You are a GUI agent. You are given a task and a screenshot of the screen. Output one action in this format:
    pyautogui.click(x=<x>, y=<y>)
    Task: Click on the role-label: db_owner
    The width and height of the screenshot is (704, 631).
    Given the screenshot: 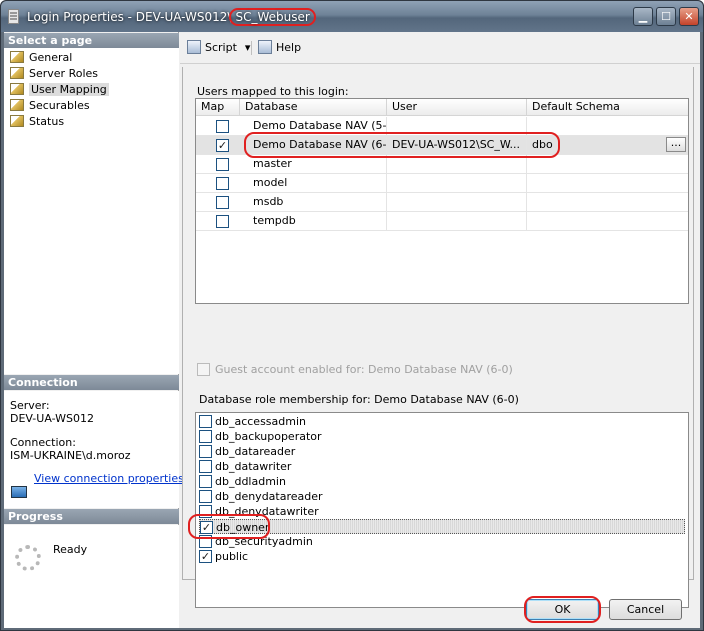 What is the action you would take?
    pyautogui.click(x=243, y=527)
    